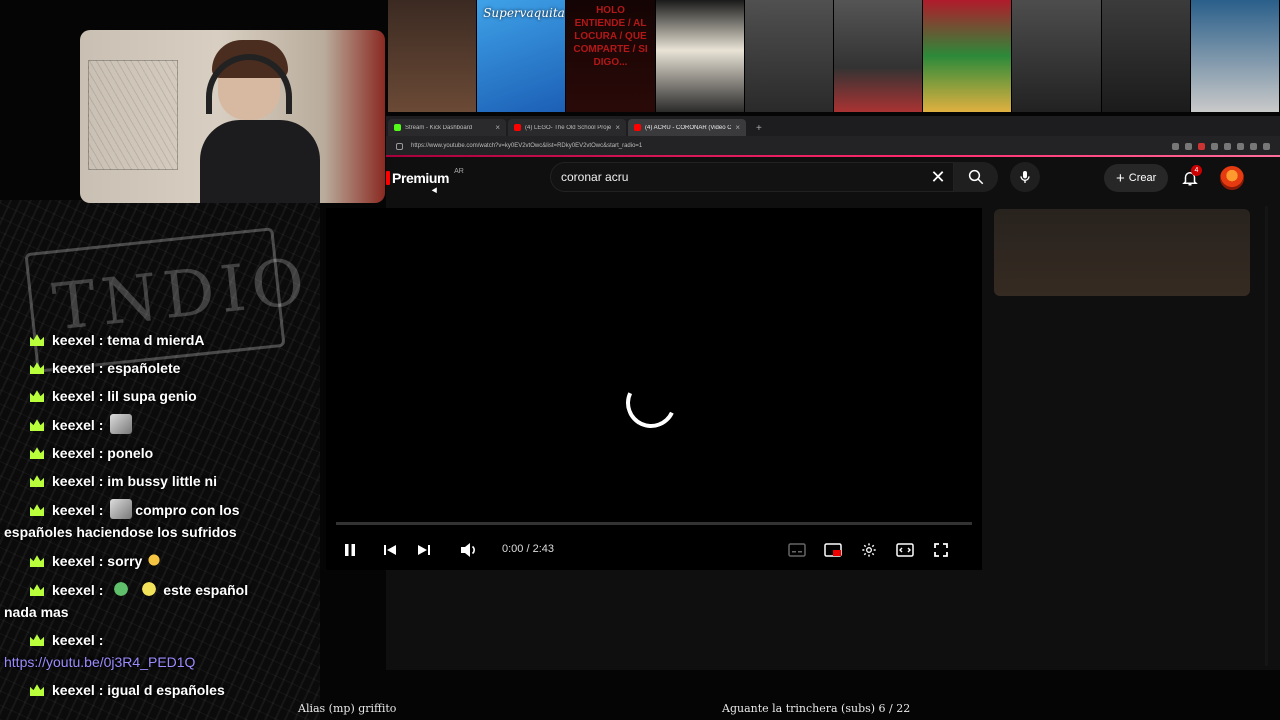 The height and width of the screenshot is (720, 1280). I want to click on site-info-icon, so click(399, 146).